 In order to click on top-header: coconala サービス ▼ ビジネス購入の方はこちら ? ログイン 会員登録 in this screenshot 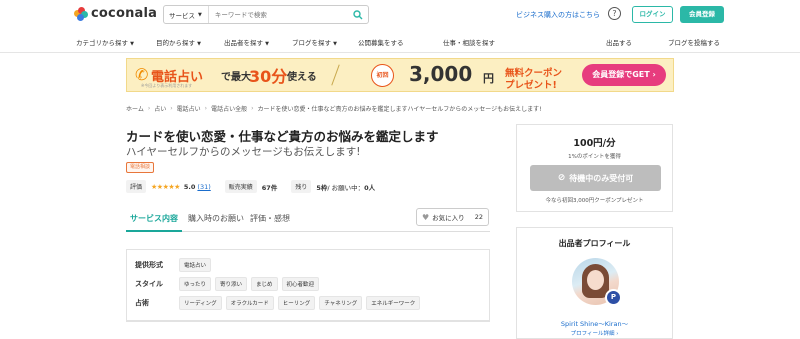, I will do `click(400, 15)`.